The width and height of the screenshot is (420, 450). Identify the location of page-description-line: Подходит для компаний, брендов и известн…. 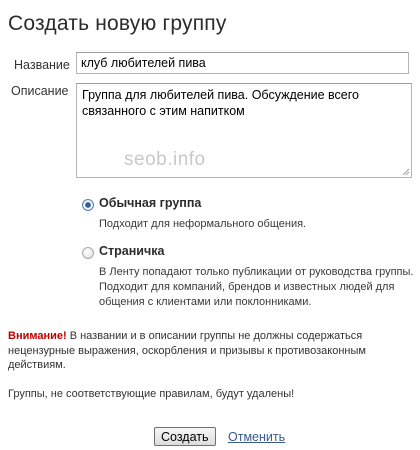
(247, 287).